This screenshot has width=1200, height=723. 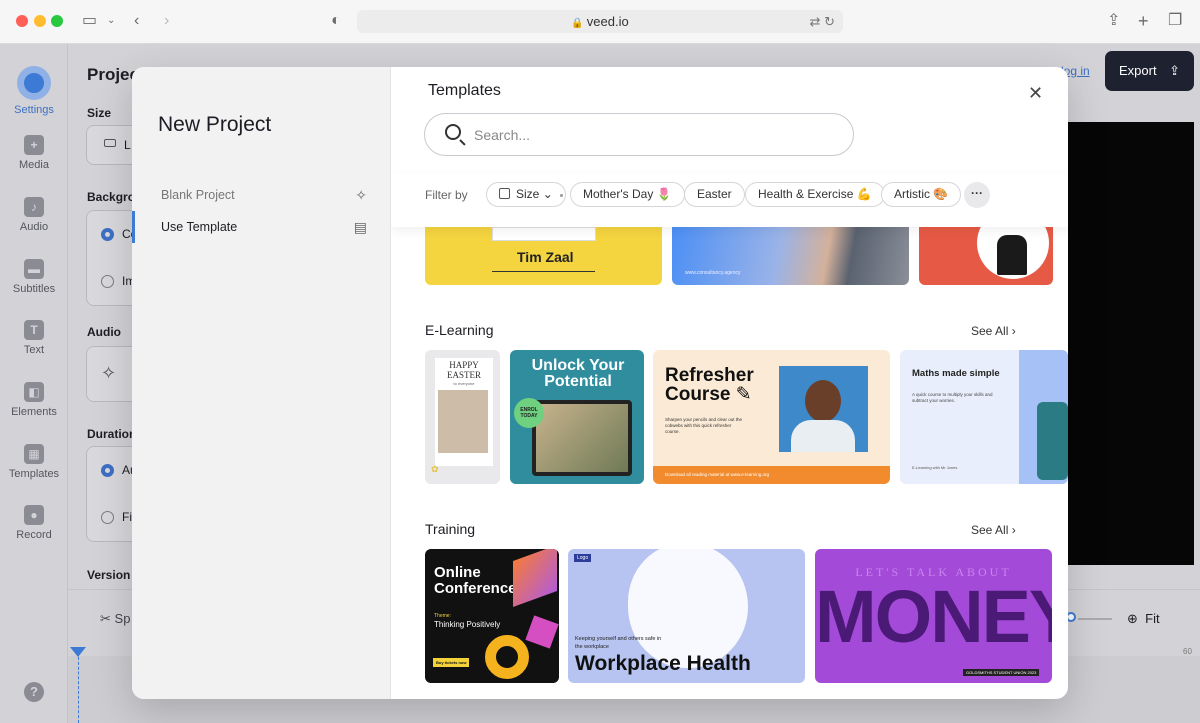 What do you see at coordinates (1138, 70) in the screenshot?
I see `export-label: Export` at bounding box center [1138, 70].